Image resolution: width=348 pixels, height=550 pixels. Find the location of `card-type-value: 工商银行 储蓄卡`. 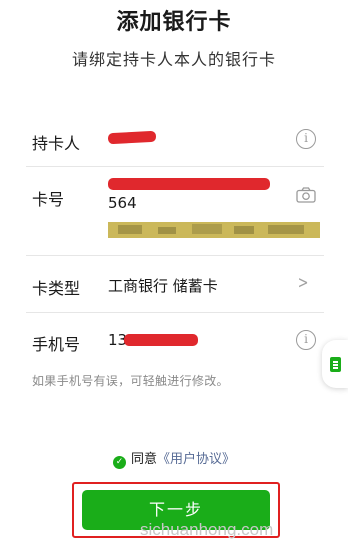

card-type-value: 工商银行 储蓄卡 is located at coordinates (163, 286).